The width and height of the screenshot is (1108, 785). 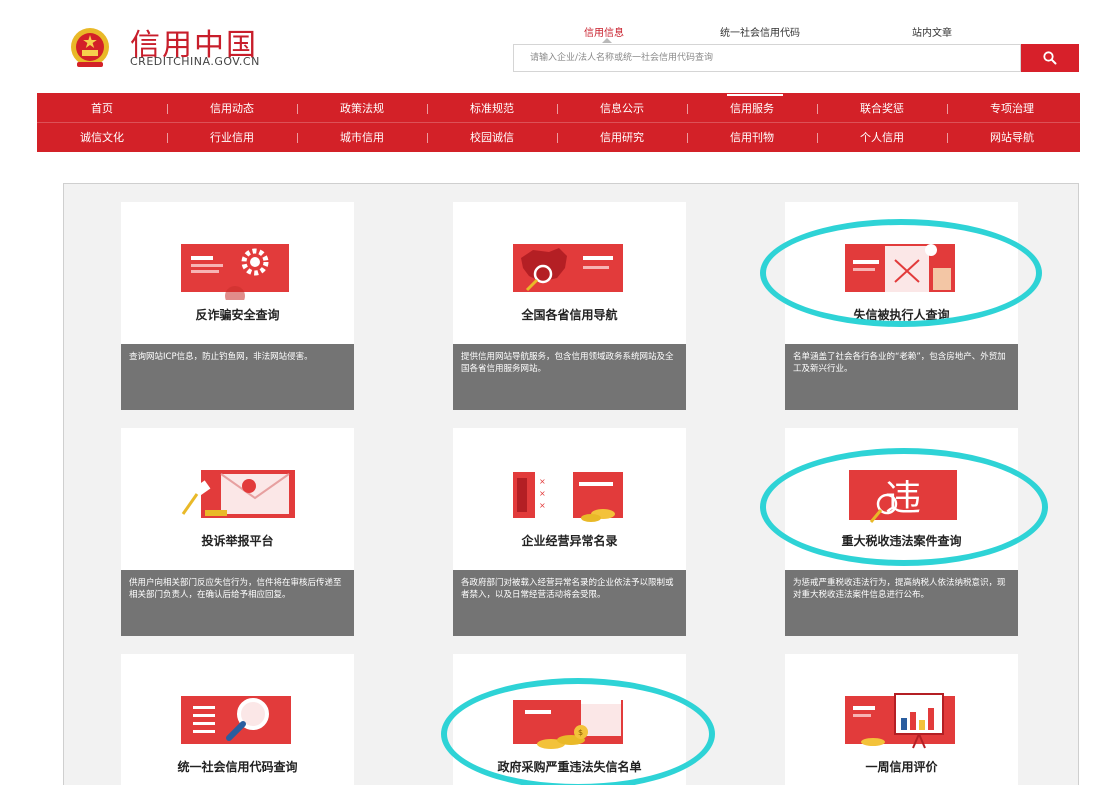 I want to click on nav-item-credit-publications: 信用刊物, so click(x=752, y=137).